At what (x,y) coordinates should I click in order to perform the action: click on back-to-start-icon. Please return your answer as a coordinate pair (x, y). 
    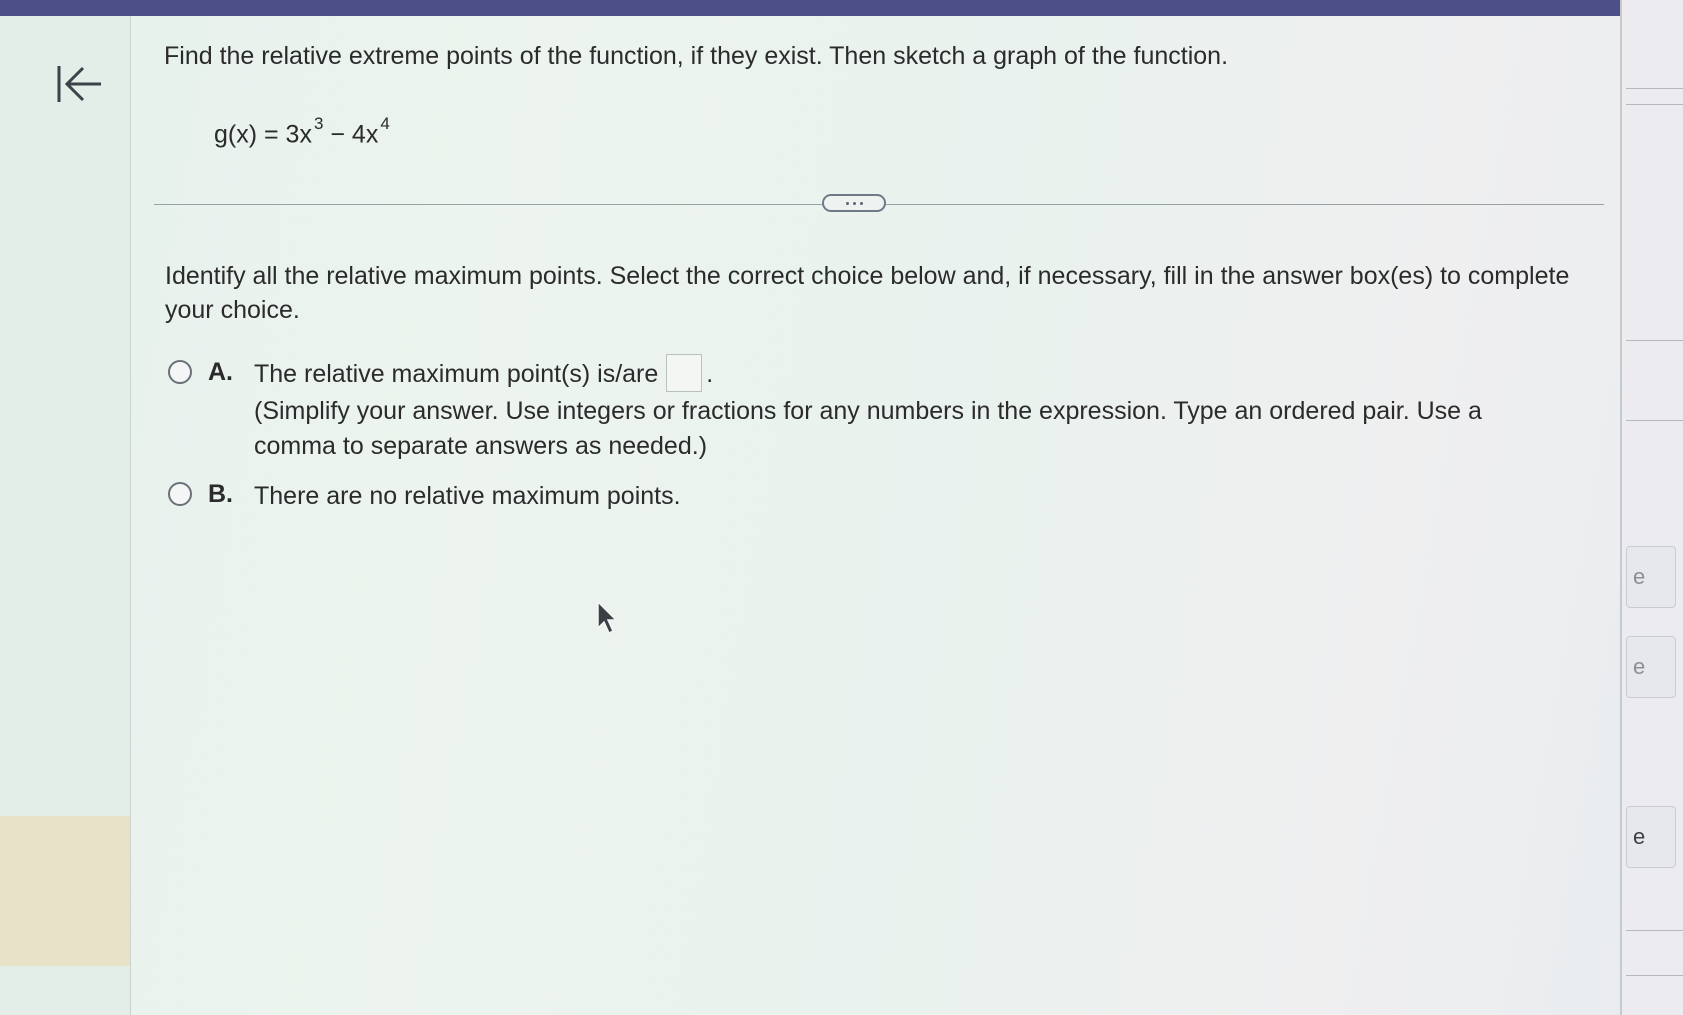
    Looking at the image, I should click on (79, 84).